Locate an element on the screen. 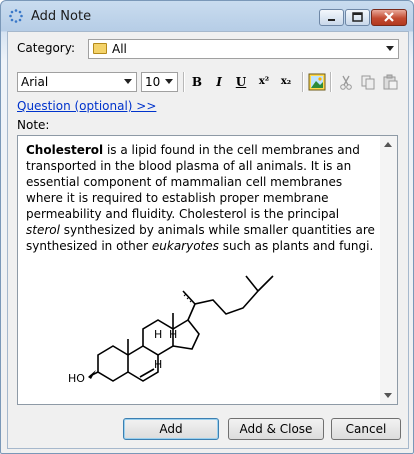 Image resolution: width=414 pixels, height=454 pixels. maximize-button is located at coordinates (357, 17).